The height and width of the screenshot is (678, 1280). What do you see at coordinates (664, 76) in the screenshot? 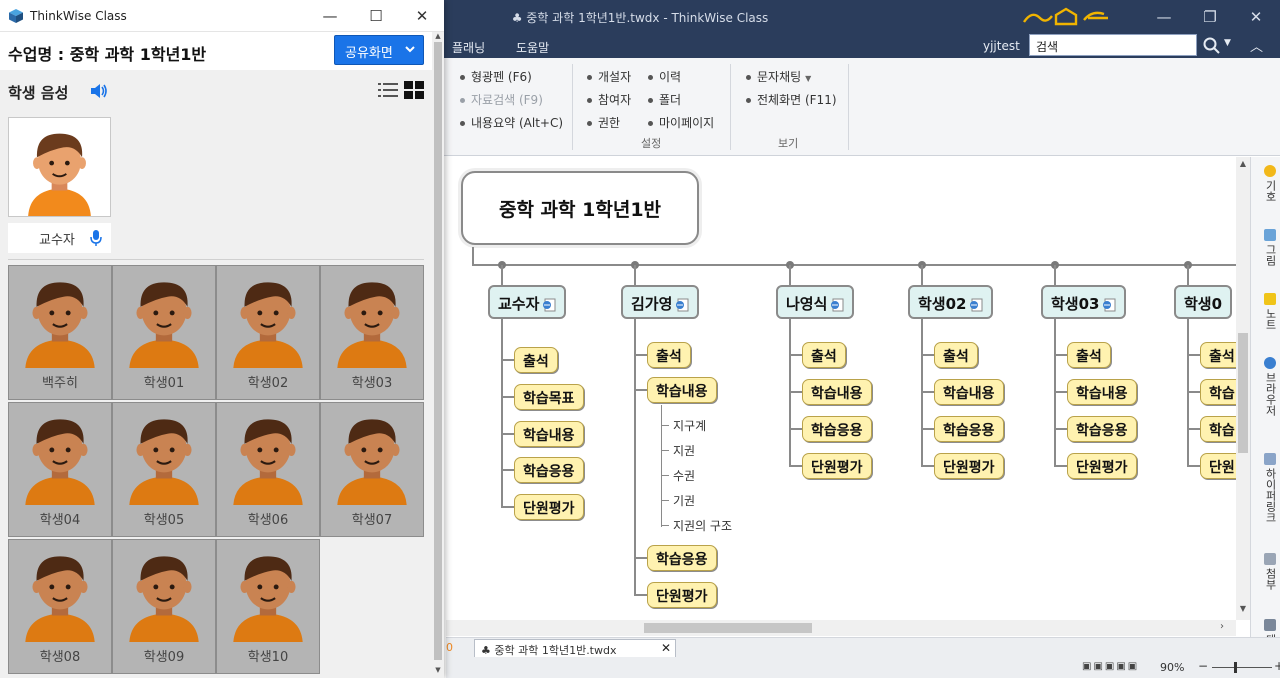
I see `ribbon-history: 이력` at bounding box center [664, 76].